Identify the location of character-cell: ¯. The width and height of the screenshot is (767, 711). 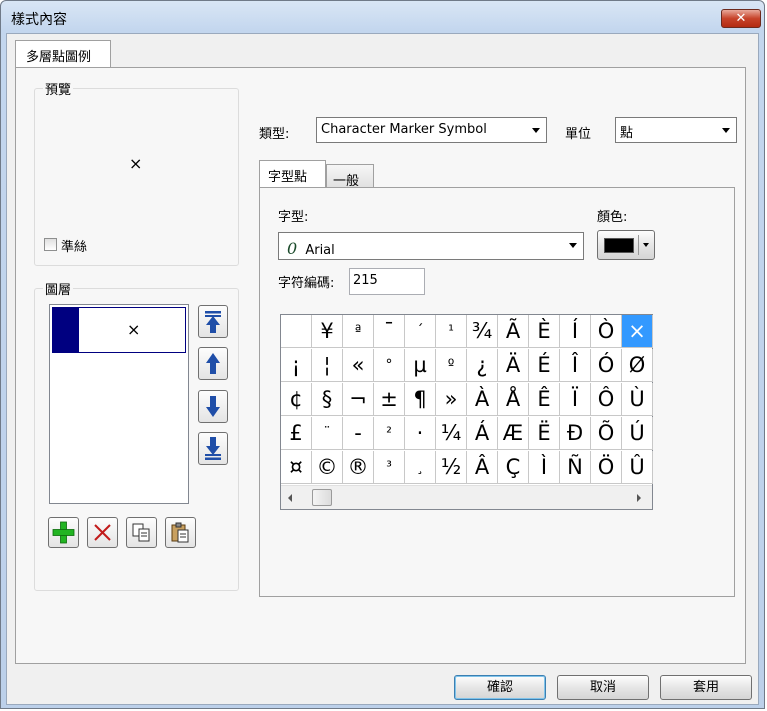
(389, 331).